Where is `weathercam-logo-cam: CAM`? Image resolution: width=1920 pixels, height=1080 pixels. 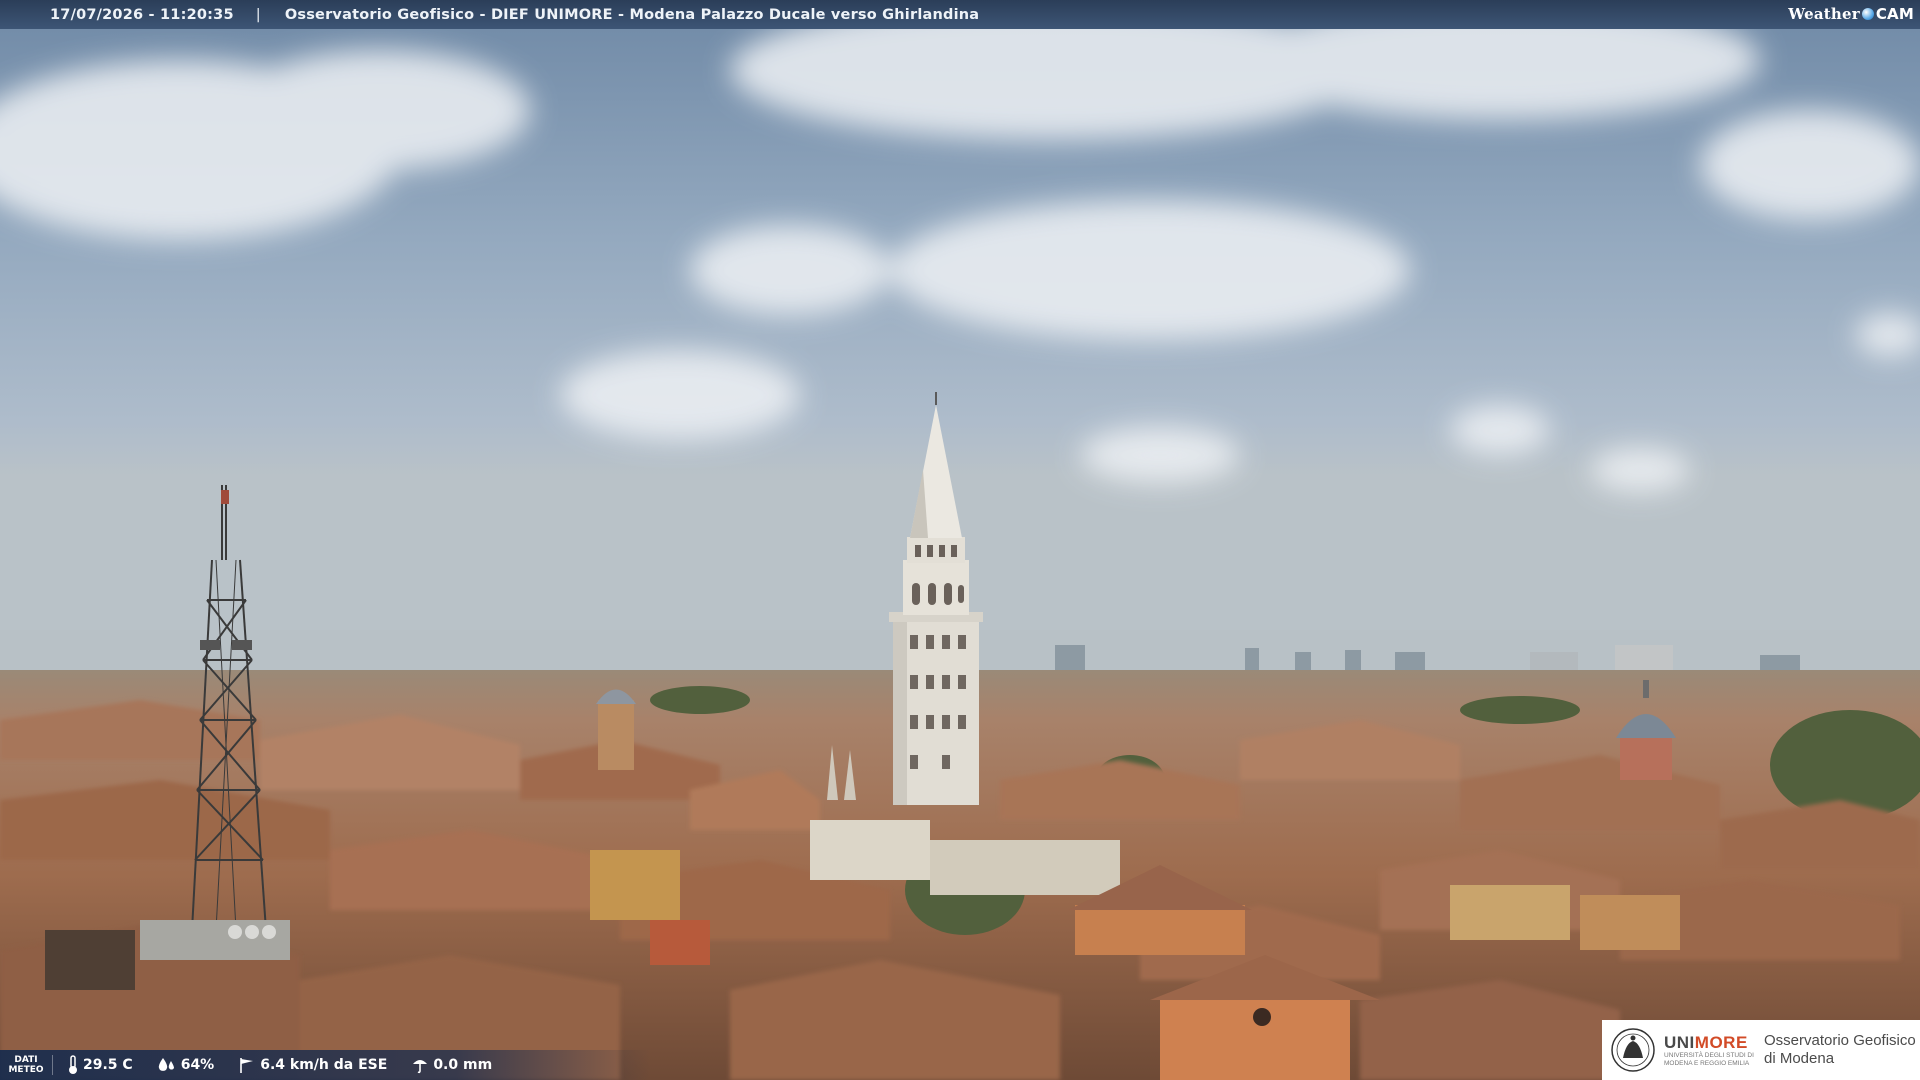
weathercam-logo-cam: CAM is located at coordinates (1894, 14).